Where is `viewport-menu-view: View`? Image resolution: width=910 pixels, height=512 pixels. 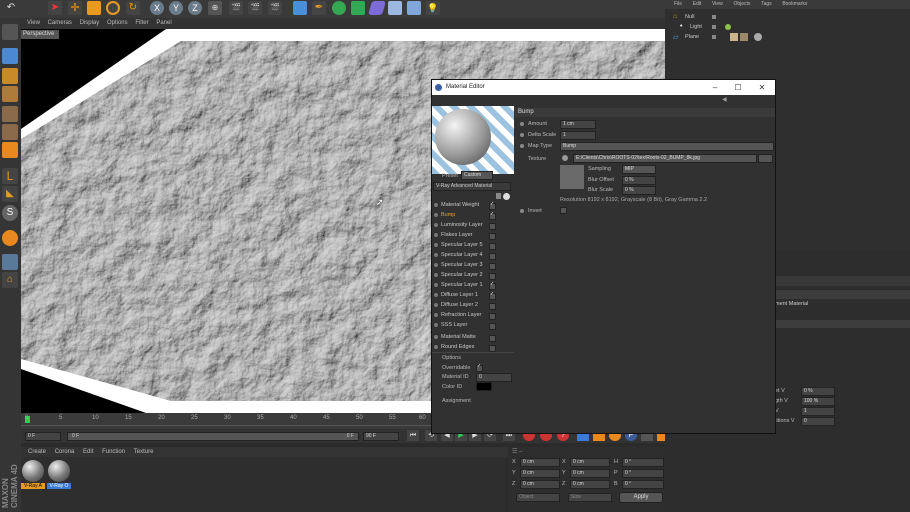 viewport-menu-view: View is located at coordinates (33, 23).